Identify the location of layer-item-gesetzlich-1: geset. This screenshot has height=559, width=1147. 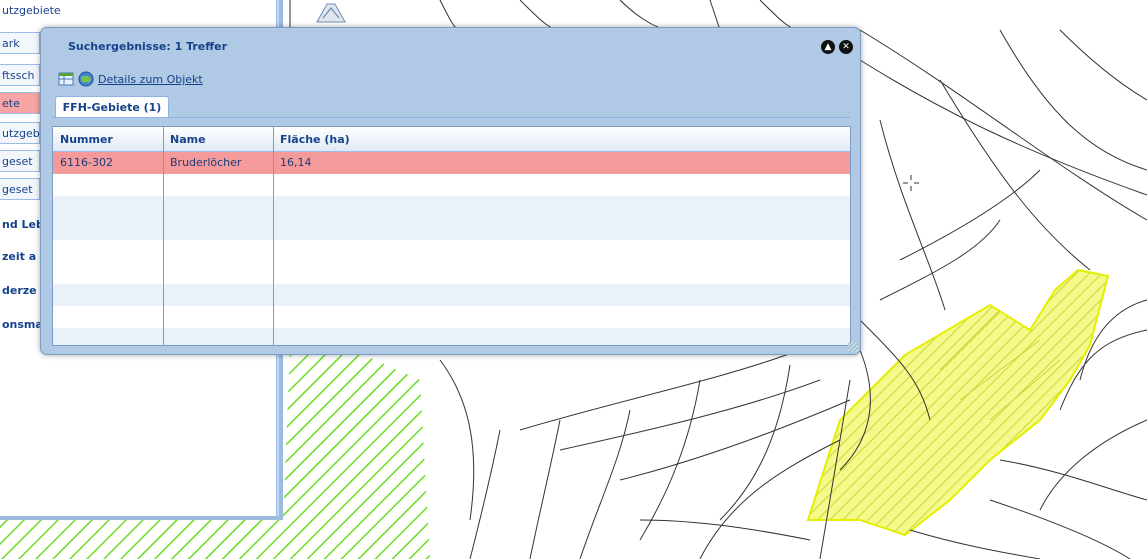
(20, 161).